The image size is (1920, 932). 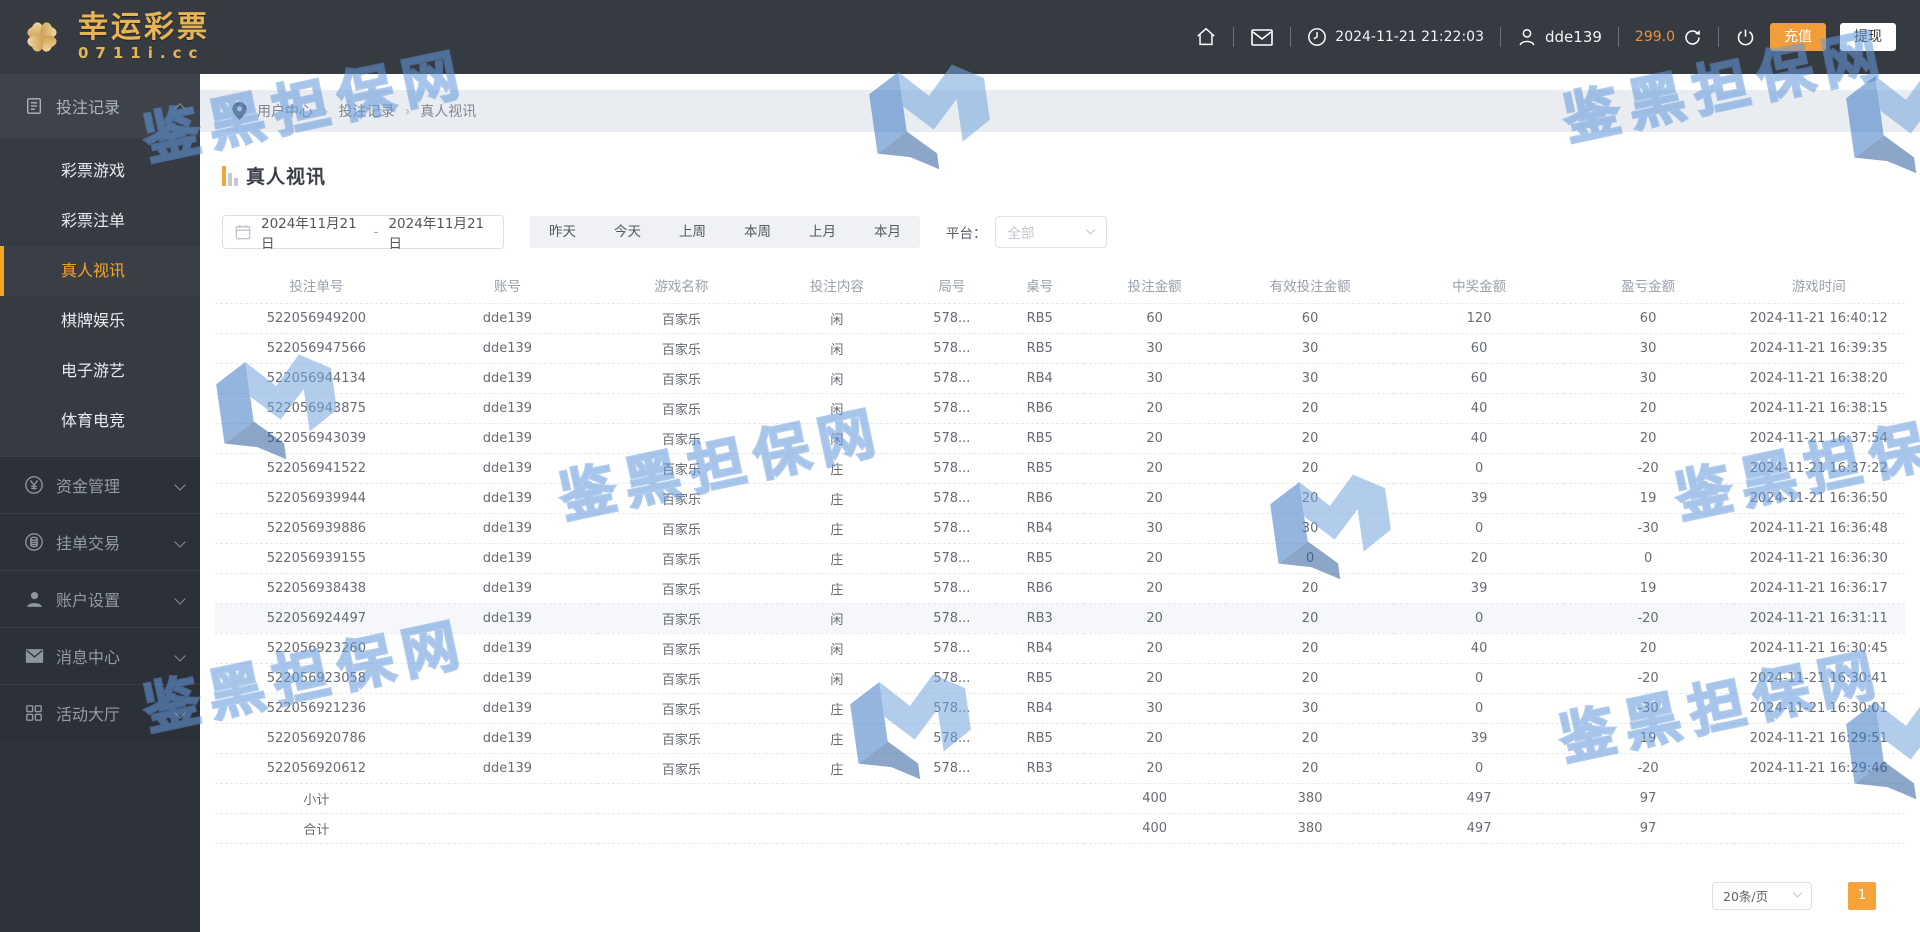 What do you see at coordinates (1050, 232) in the screenshot?
I see `platform-select: 全部` at bounding box center [1050, 232].